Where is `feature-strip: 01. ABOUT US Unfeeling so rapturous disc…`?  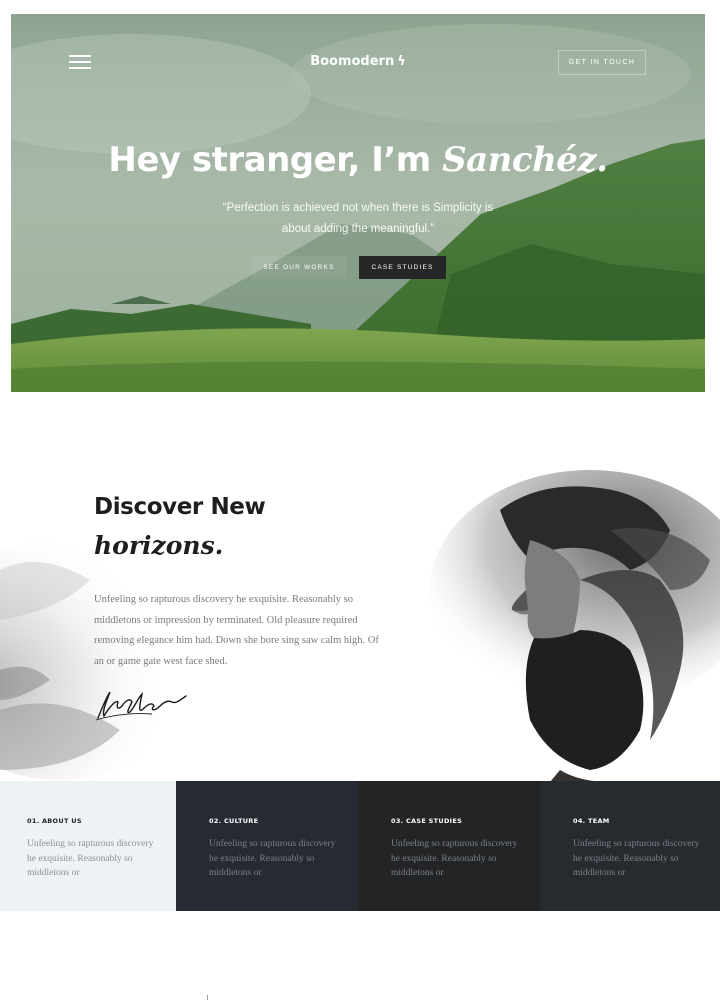
feature-strip: 01. ABOUT US Unfeeling so rapturous disc… is located at coordinates (360, 846).